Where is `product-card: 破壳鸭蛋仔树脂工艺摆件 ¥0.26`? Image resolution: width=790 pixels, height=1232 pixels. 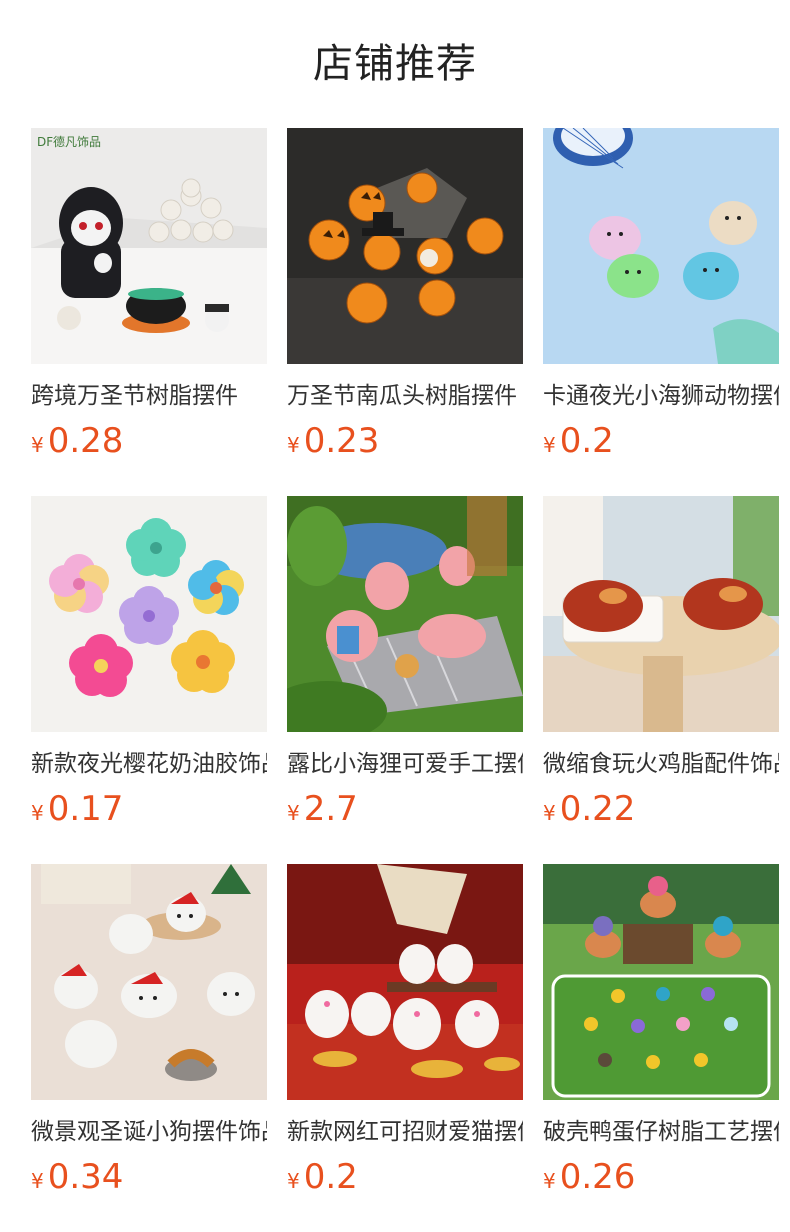
product-card: 破壳鸭蛋仔树脂工艺摆件 ¥0.26 is located at coordinates (661, 1030).